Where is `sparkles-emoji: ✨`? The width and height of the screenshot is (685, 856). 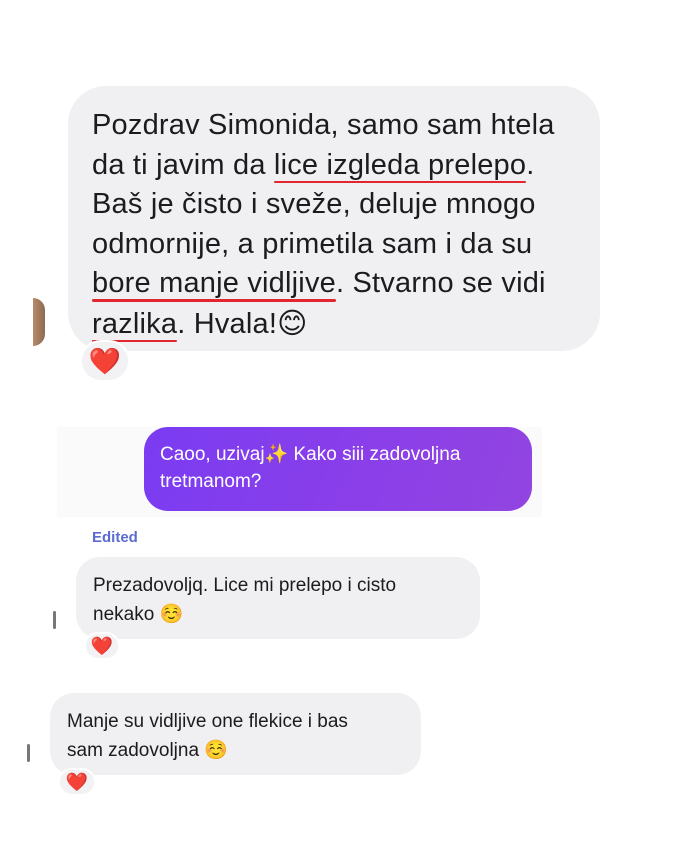 sparkles-emoji: ✨ is located at coordinates (276, 454).